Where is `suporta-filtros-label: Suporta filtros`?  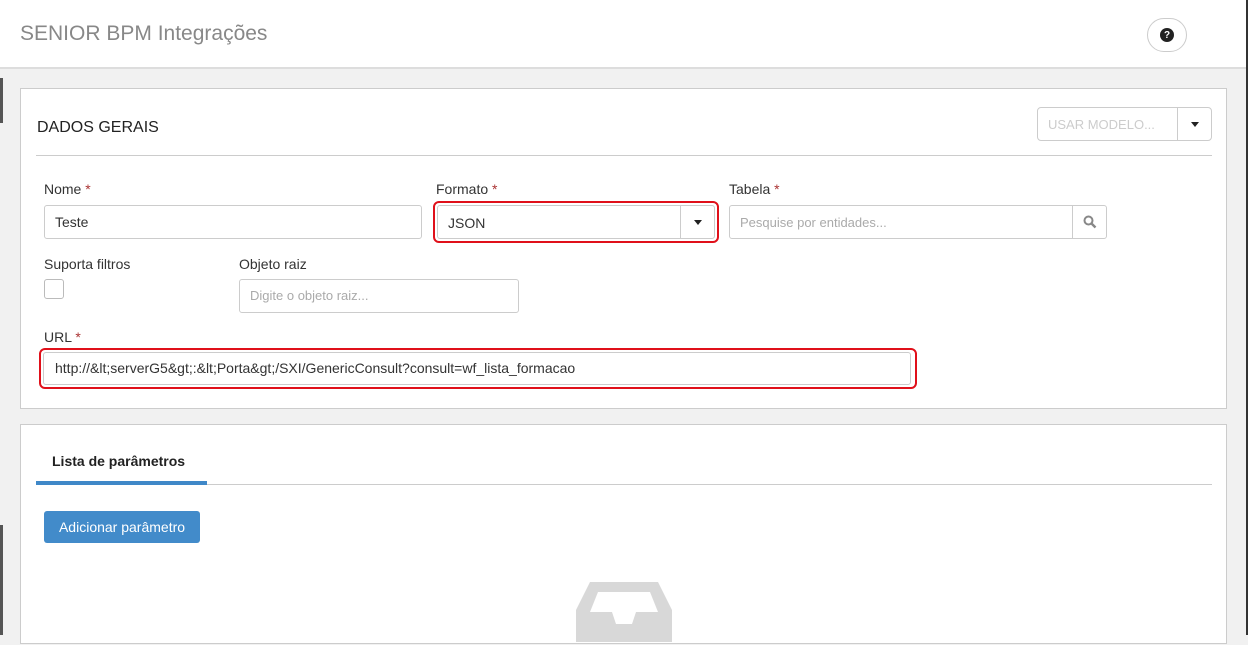
suporta-filtros-label: Suporta filtros is located at coordinates (87, 264).